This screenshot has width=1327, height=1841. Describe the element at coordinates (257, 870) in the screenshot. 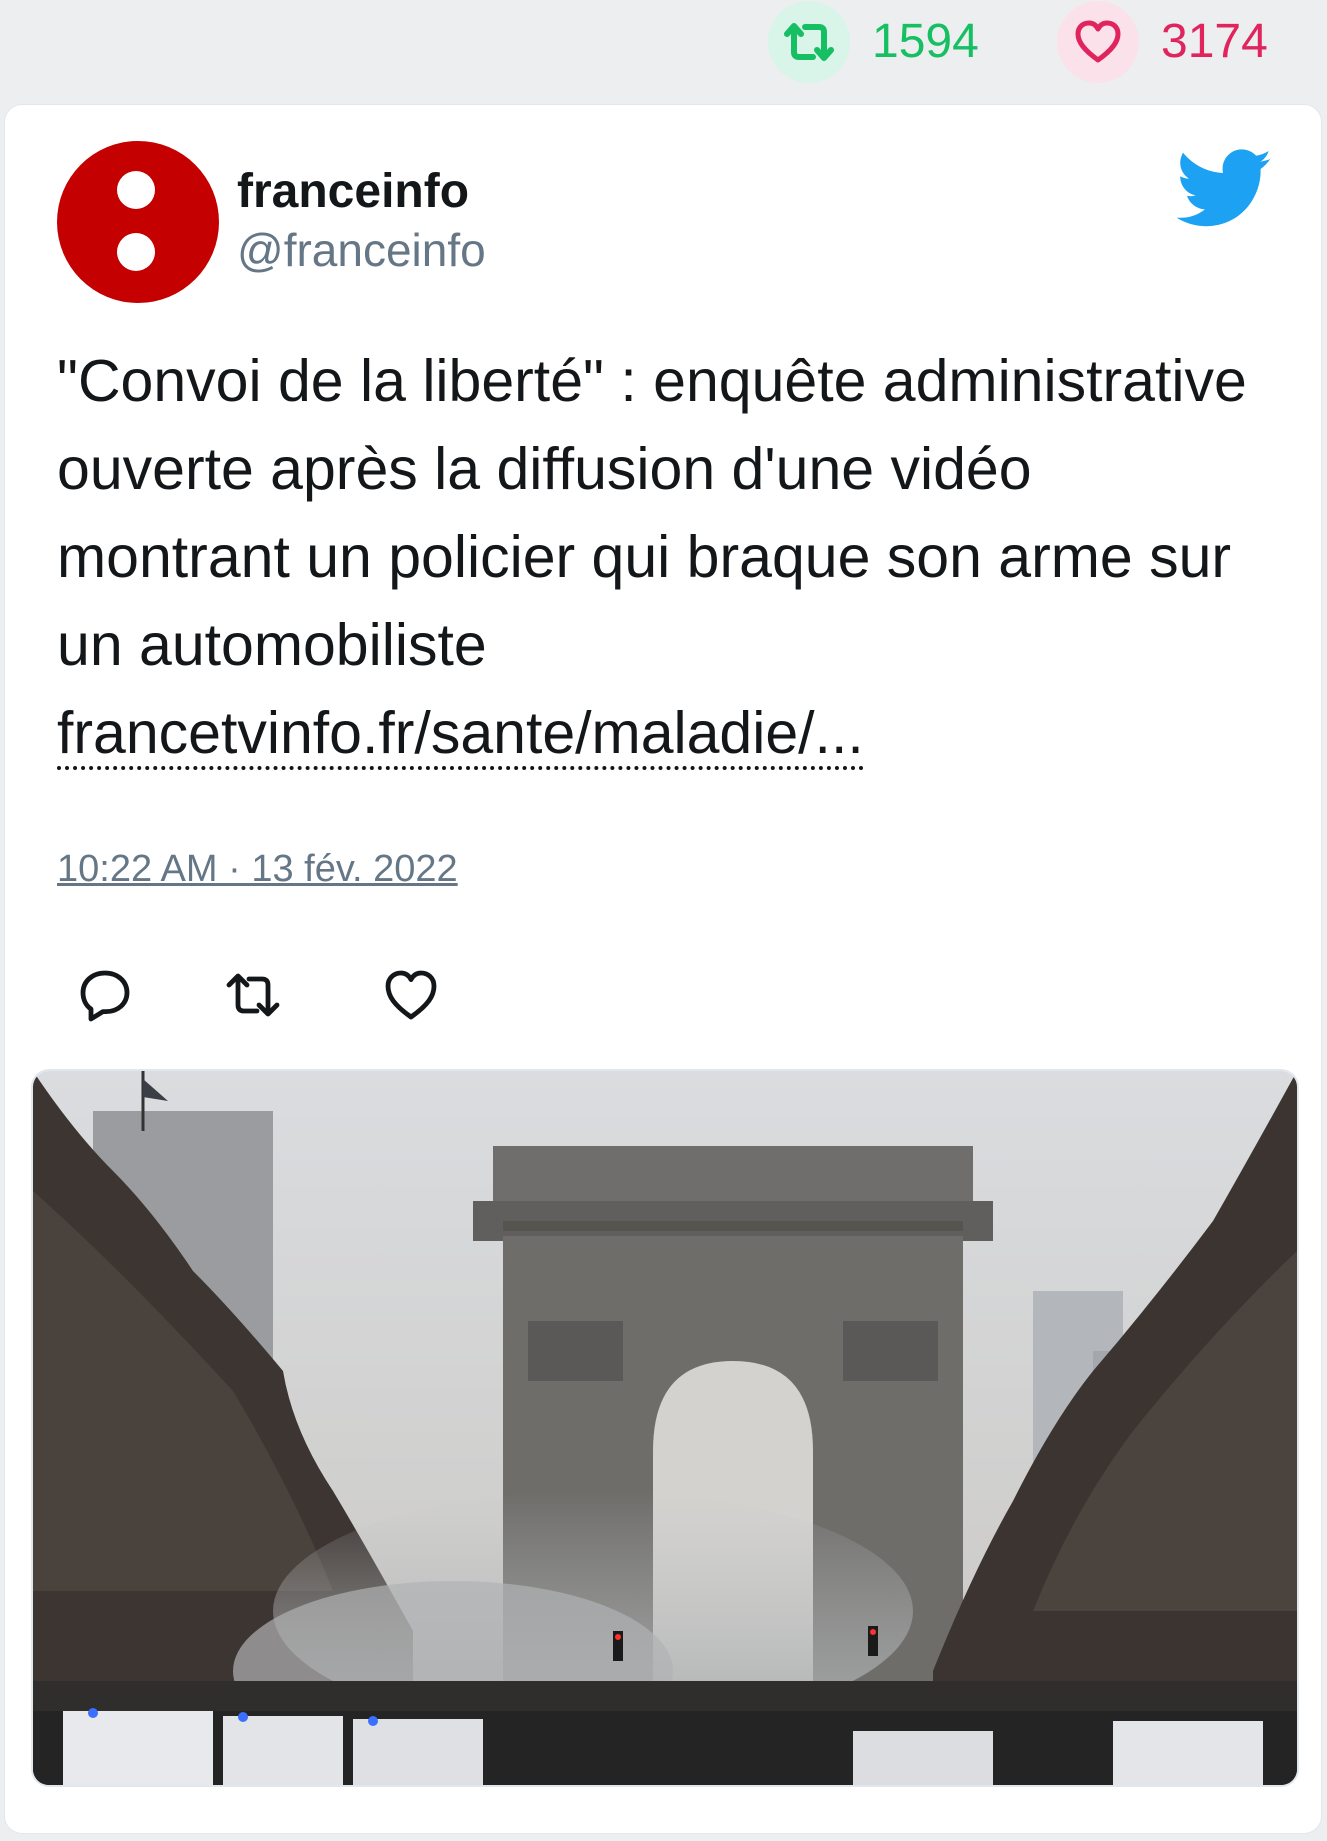

I see `tweet-timestamp: 10:22 AM · 13 fév. 2022` at that location.